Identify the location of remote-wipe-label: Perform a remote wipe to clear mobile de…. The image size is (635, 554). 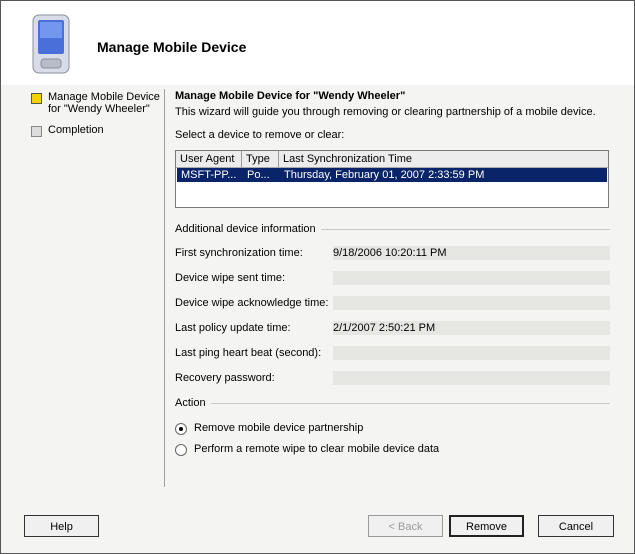
(316, 449).